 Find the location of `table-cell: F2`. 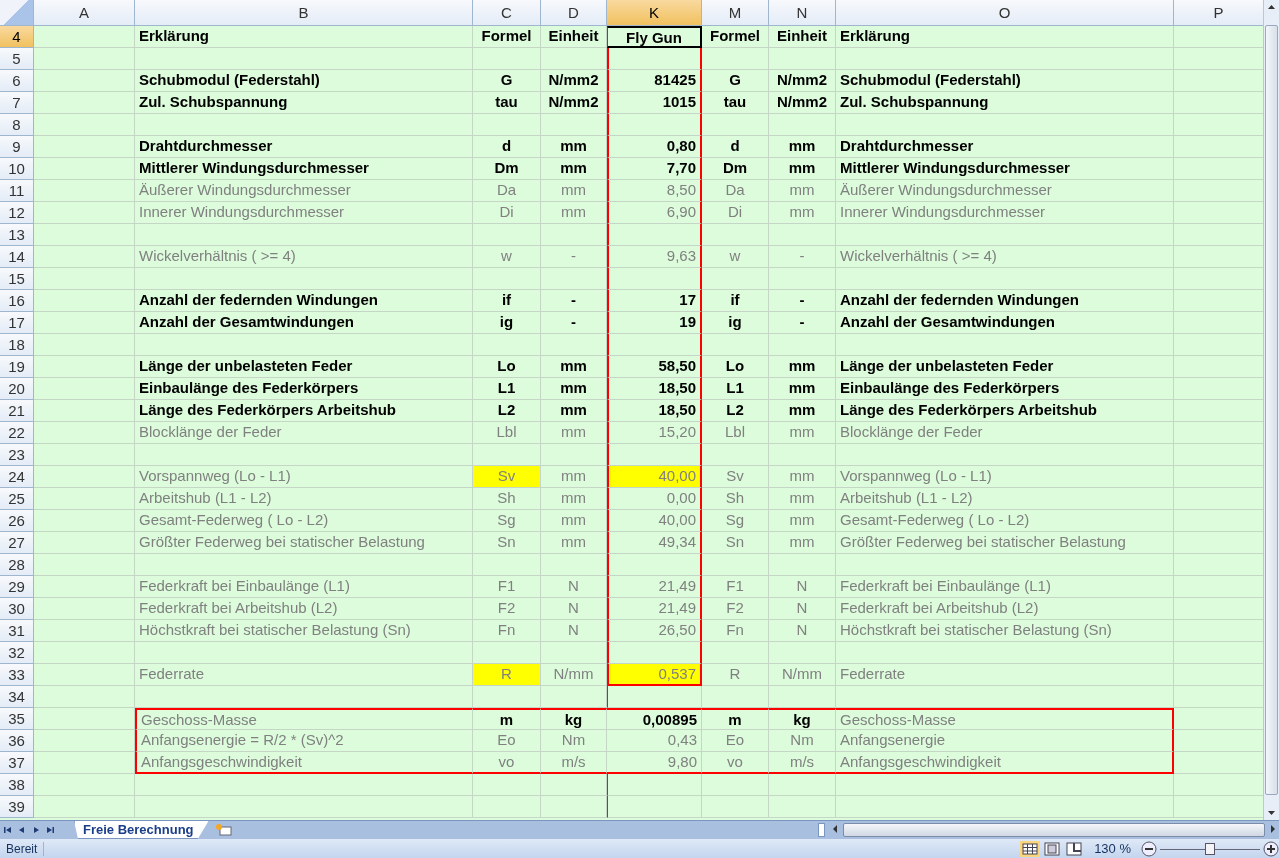

table-cell: F2 is located at coordinates (735, 609).